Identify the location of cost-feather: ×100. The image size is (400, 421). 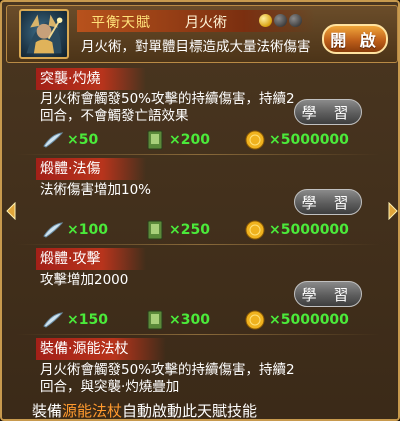
(75, 230).